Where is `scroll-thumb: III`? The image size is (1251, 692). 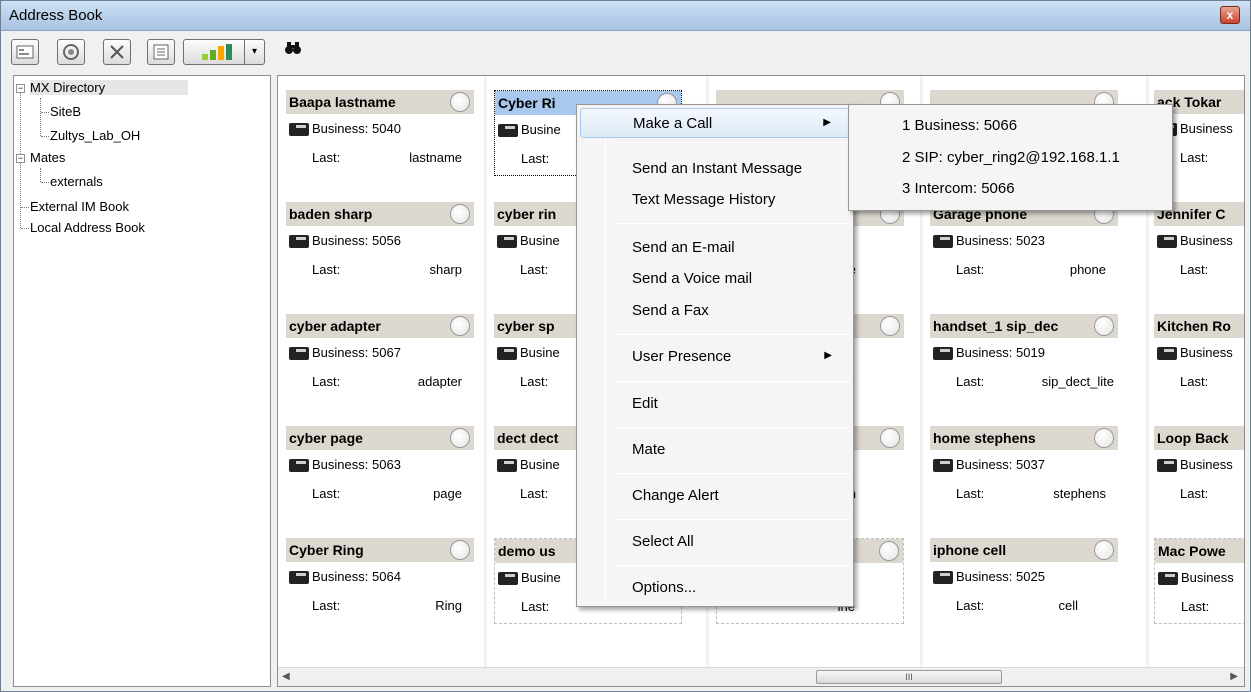
scroll-thumb: III is located at coordinates (909, 677).